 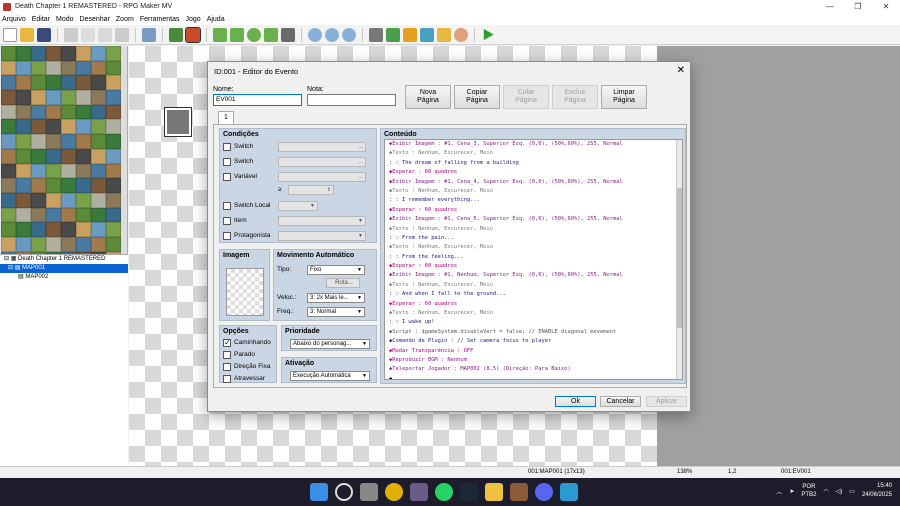 What do you see at coordinates (319, 492) in the screenshot?
I see `start-icon` at bounding box center [319, 492].